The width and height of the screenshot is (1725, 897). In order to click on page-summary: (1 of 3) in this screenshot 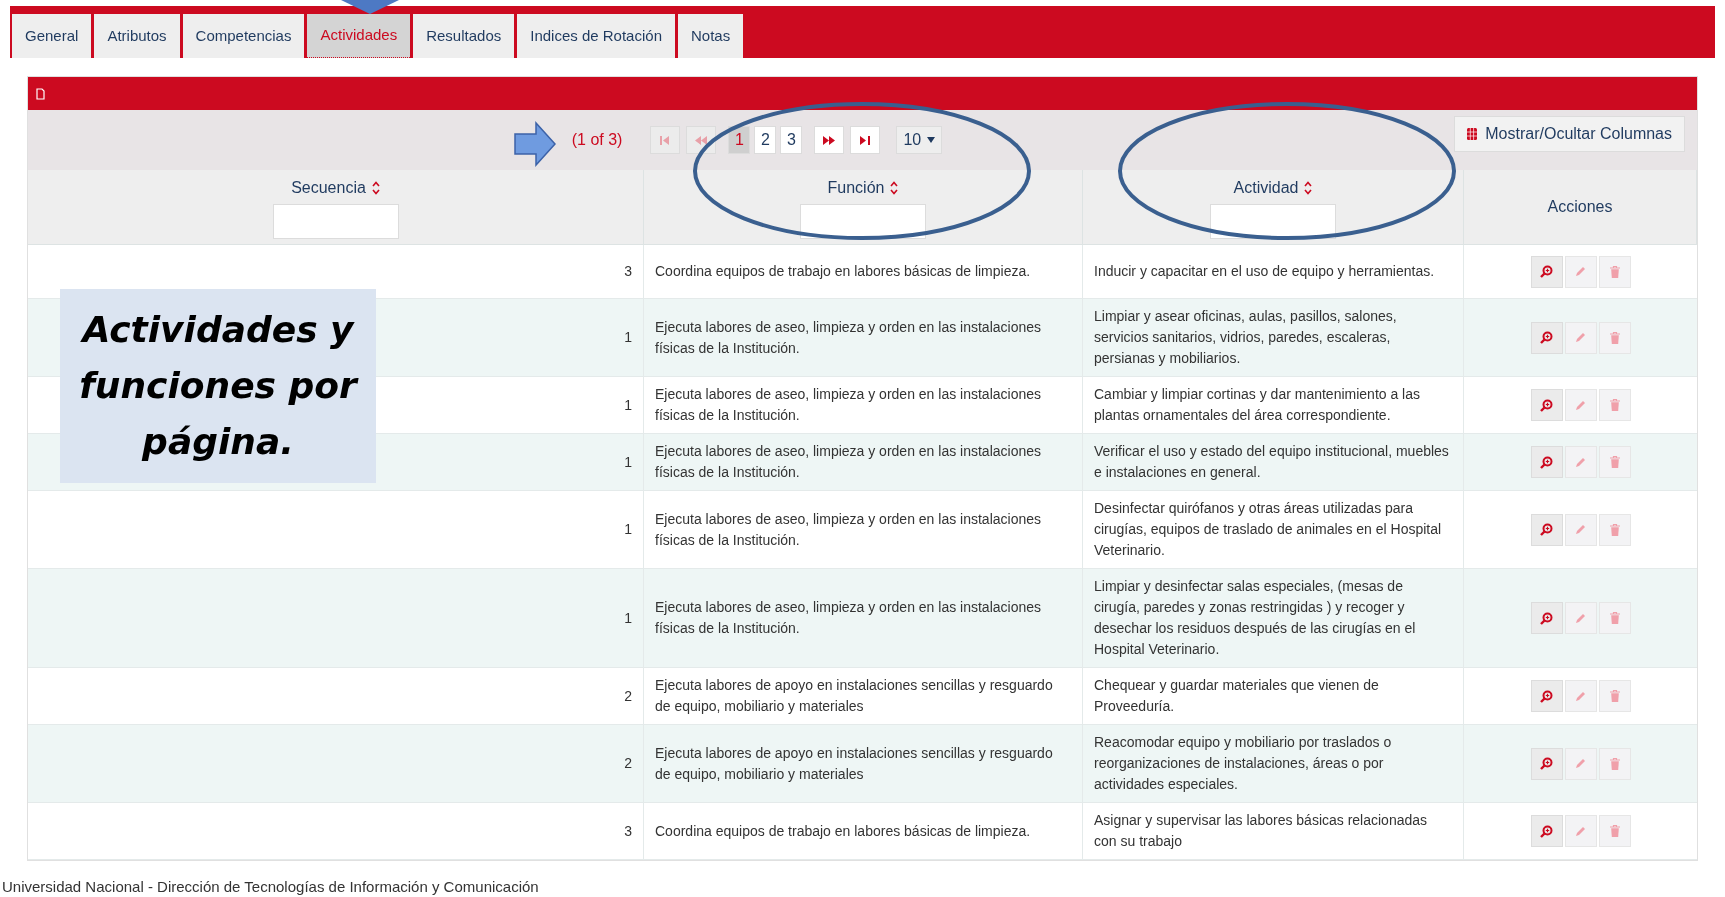, I will do `click(597, 140)`.